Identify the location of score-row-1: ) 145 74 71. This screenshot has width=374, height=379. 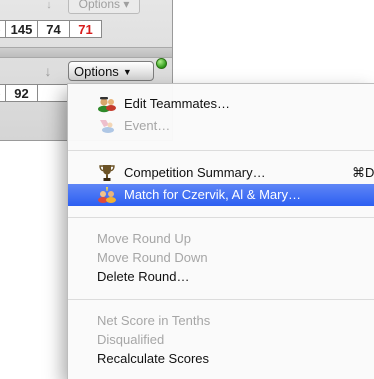
(86, 30).